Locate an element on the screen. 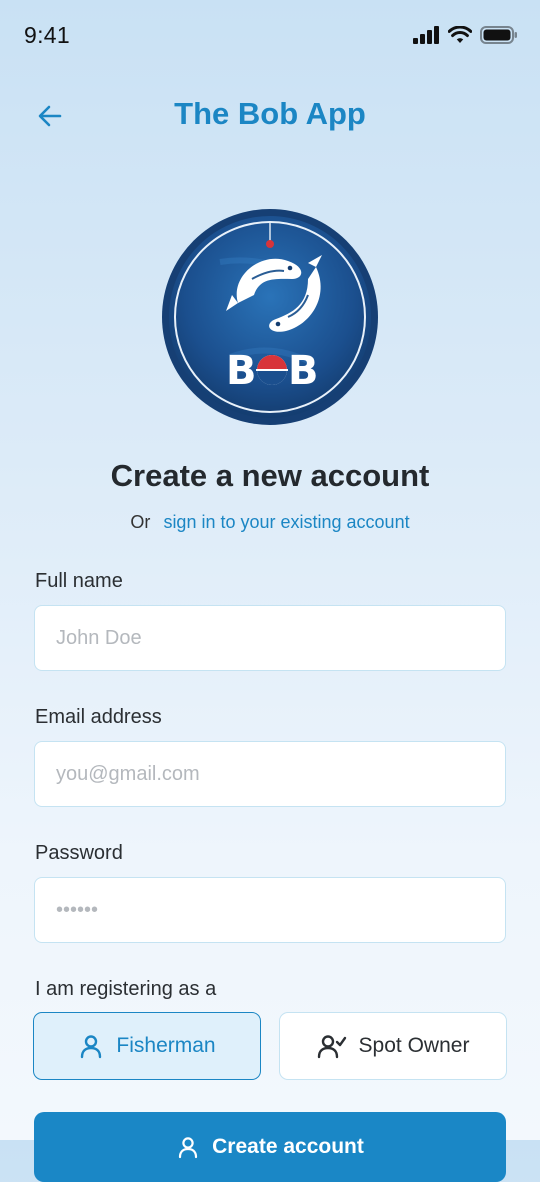  status-time: 9:41 is located at coordinates (47, 35).